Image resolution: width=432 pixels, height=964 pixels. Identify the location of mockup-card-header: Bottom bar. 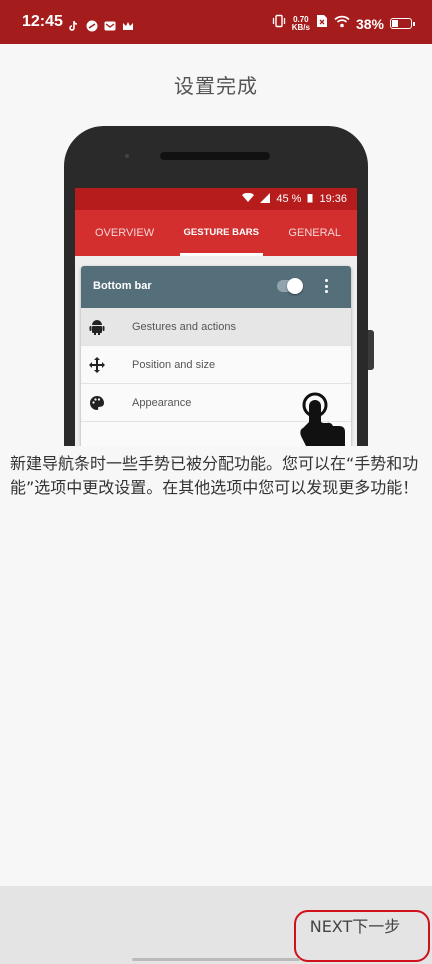
(216, 287).